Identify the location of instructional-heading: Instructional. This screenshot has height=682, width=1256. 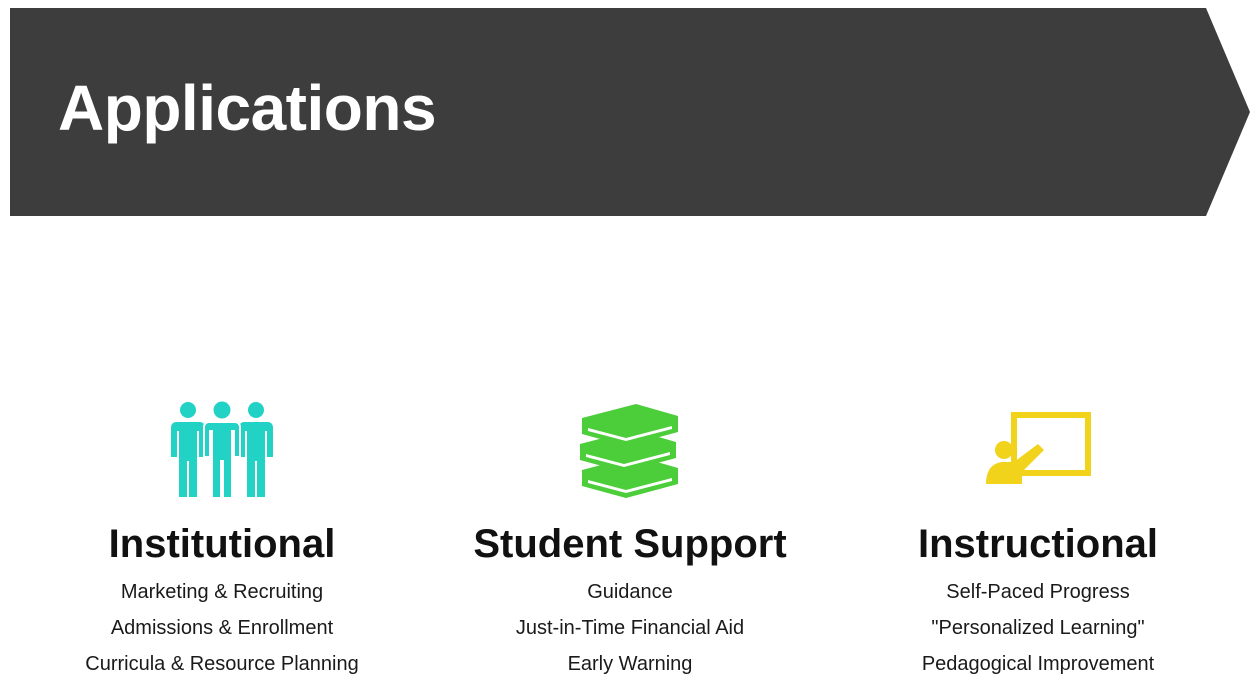
(1038, 544).